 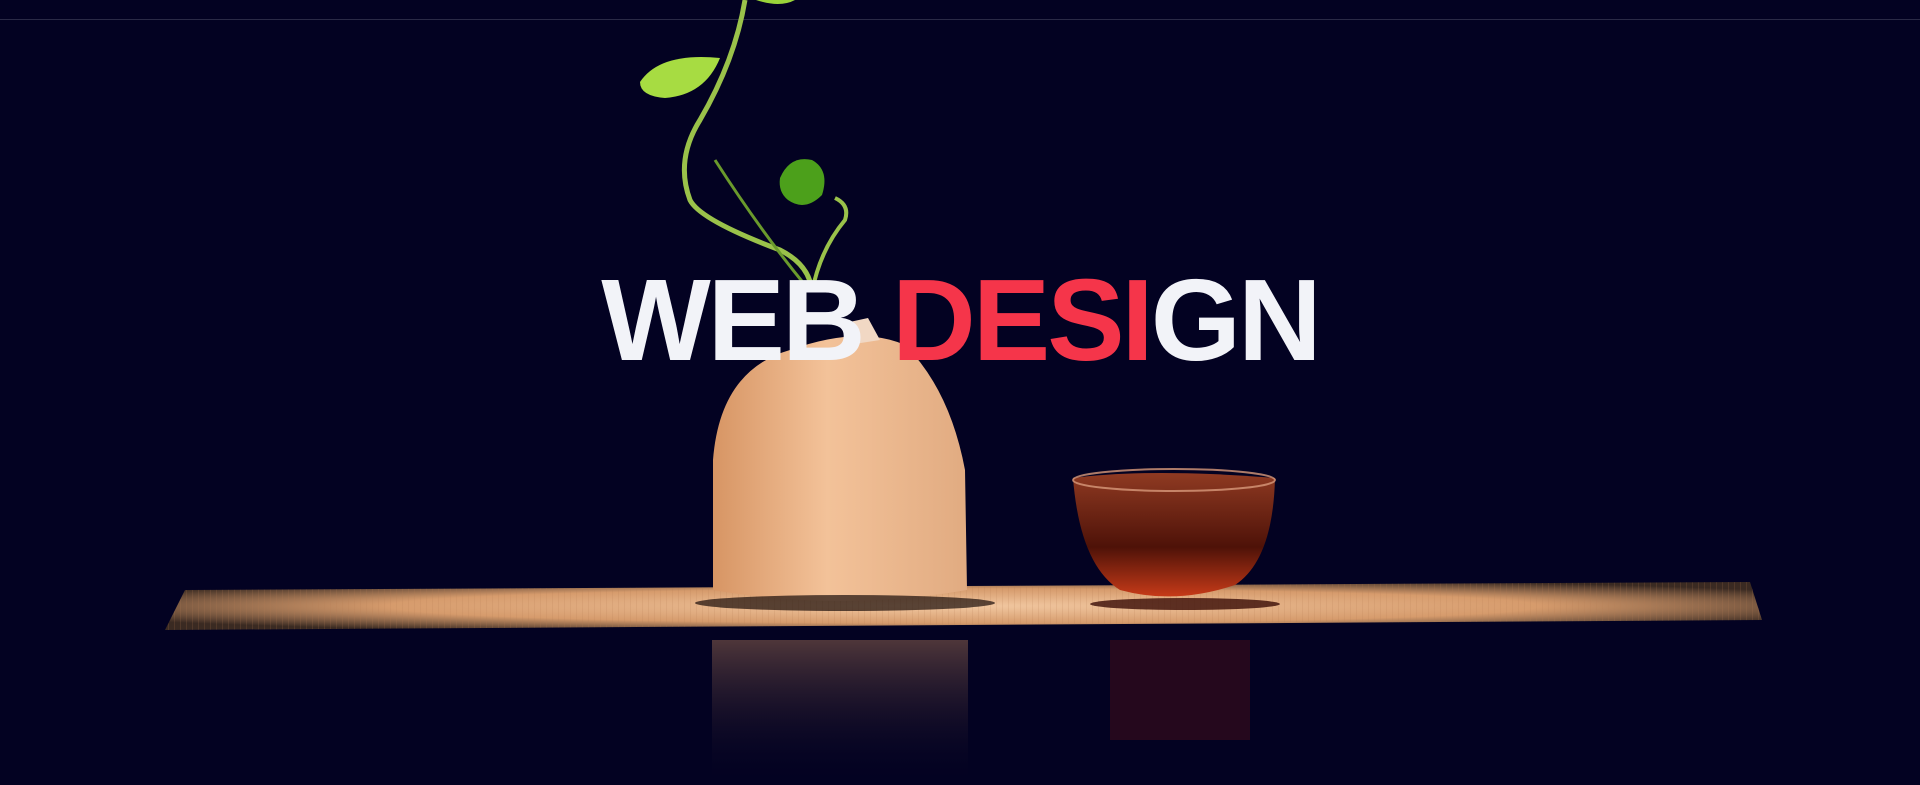 I want to click on hero-title-part-1: WEB, so click(x=747, y=320).